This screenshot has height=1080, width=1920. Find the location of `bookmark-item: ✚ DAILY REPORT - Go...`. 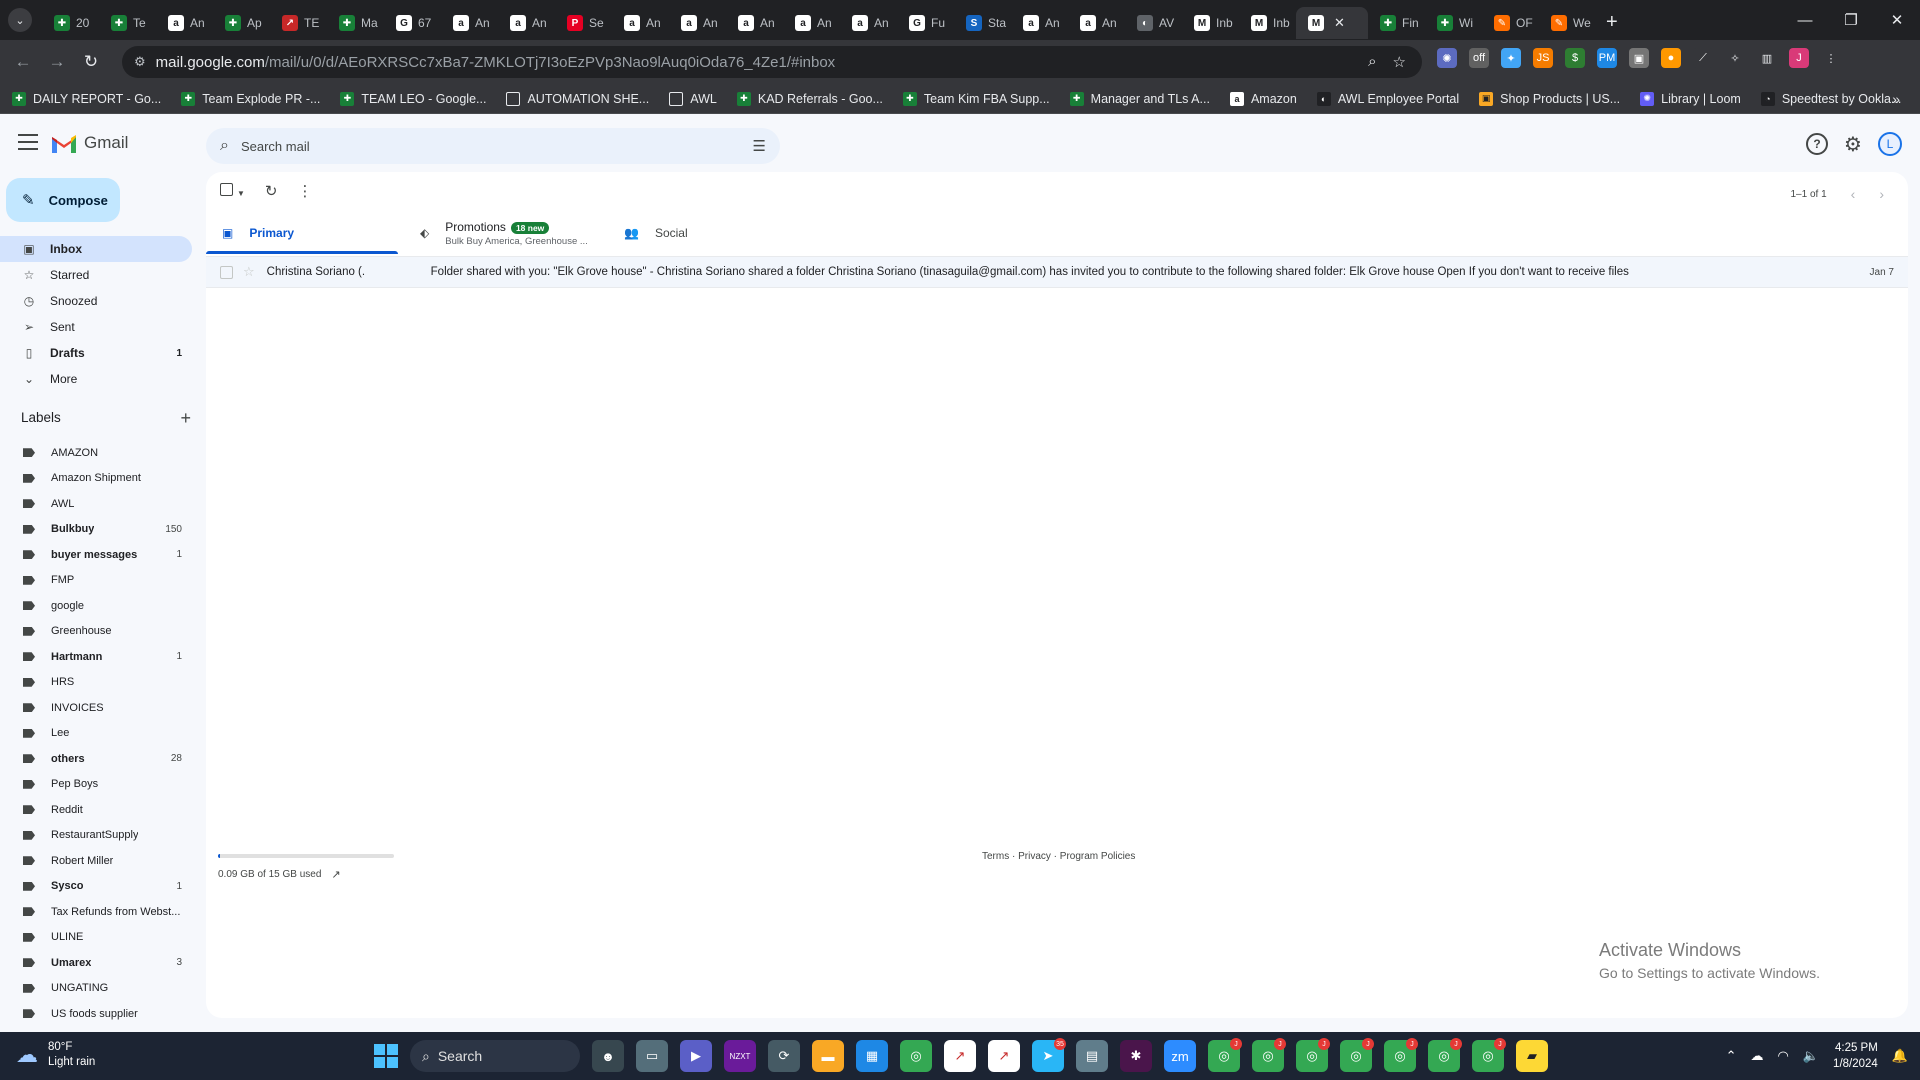

bookmark-item: ✚ DAILY REPORT - Go... is located at coordinates (86, 98).